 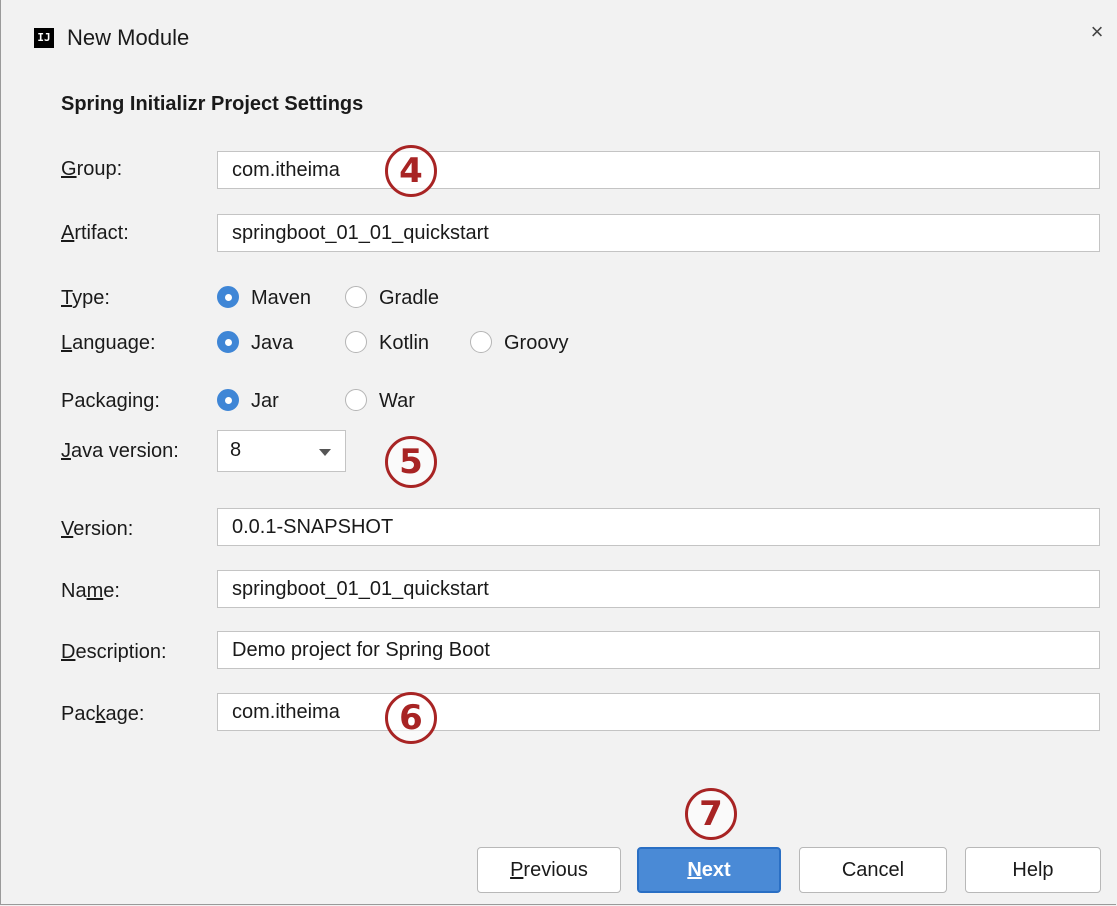 I want to click on java-version-label: Java version:, so click(x=120, y=451).